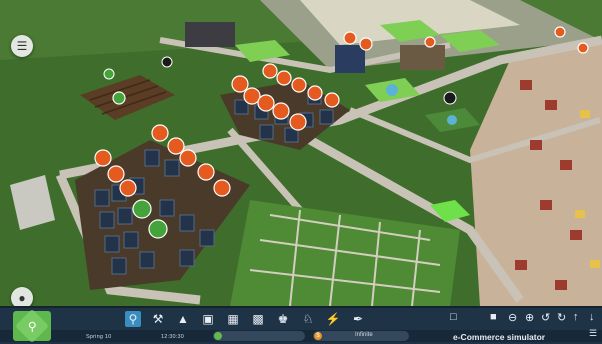 The height and width of the screenshot is (344, 602). What do you see at coordinates (173, 337) in the screenshot?
I see `time-label: 12:30:30` at bounding box center [173, 337].